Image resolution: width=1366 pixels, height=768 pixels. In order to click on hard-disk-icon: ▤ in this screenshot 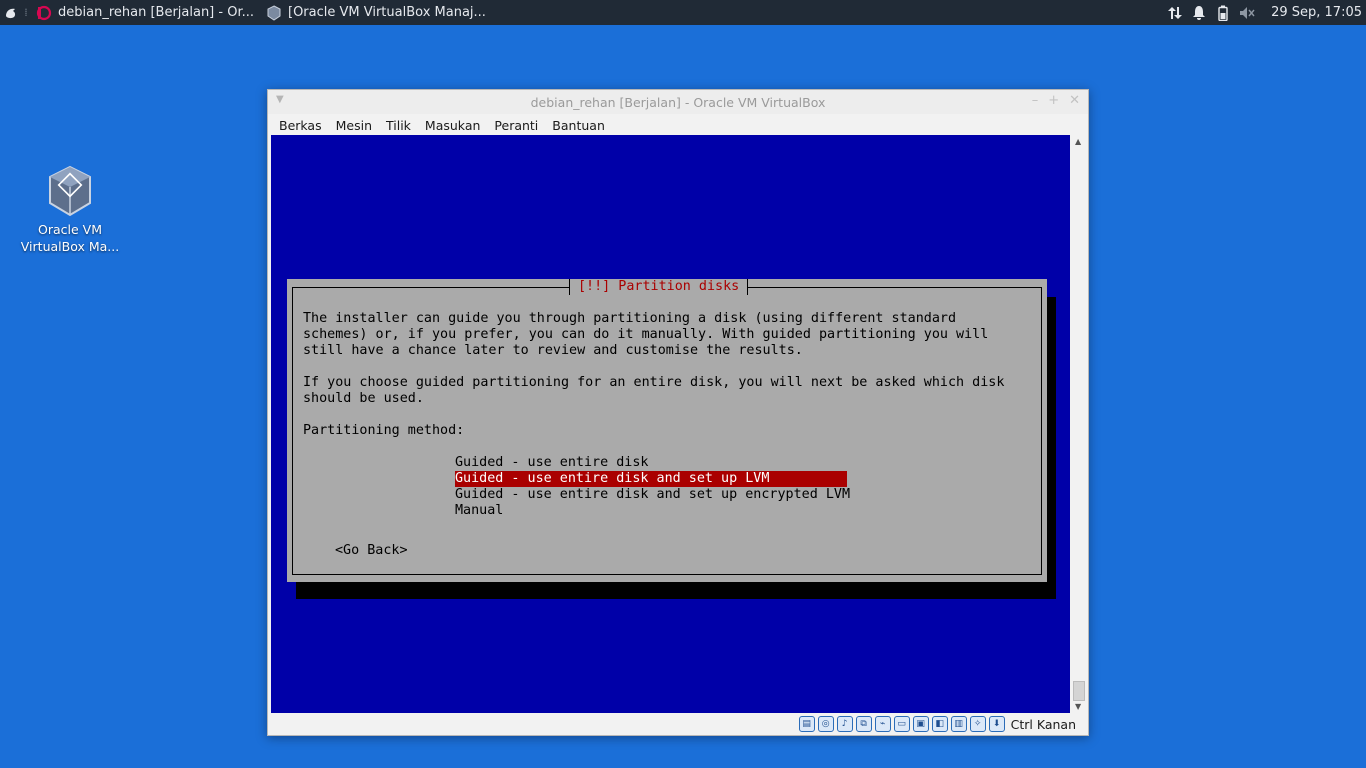, I will do `click(806, 724)`.